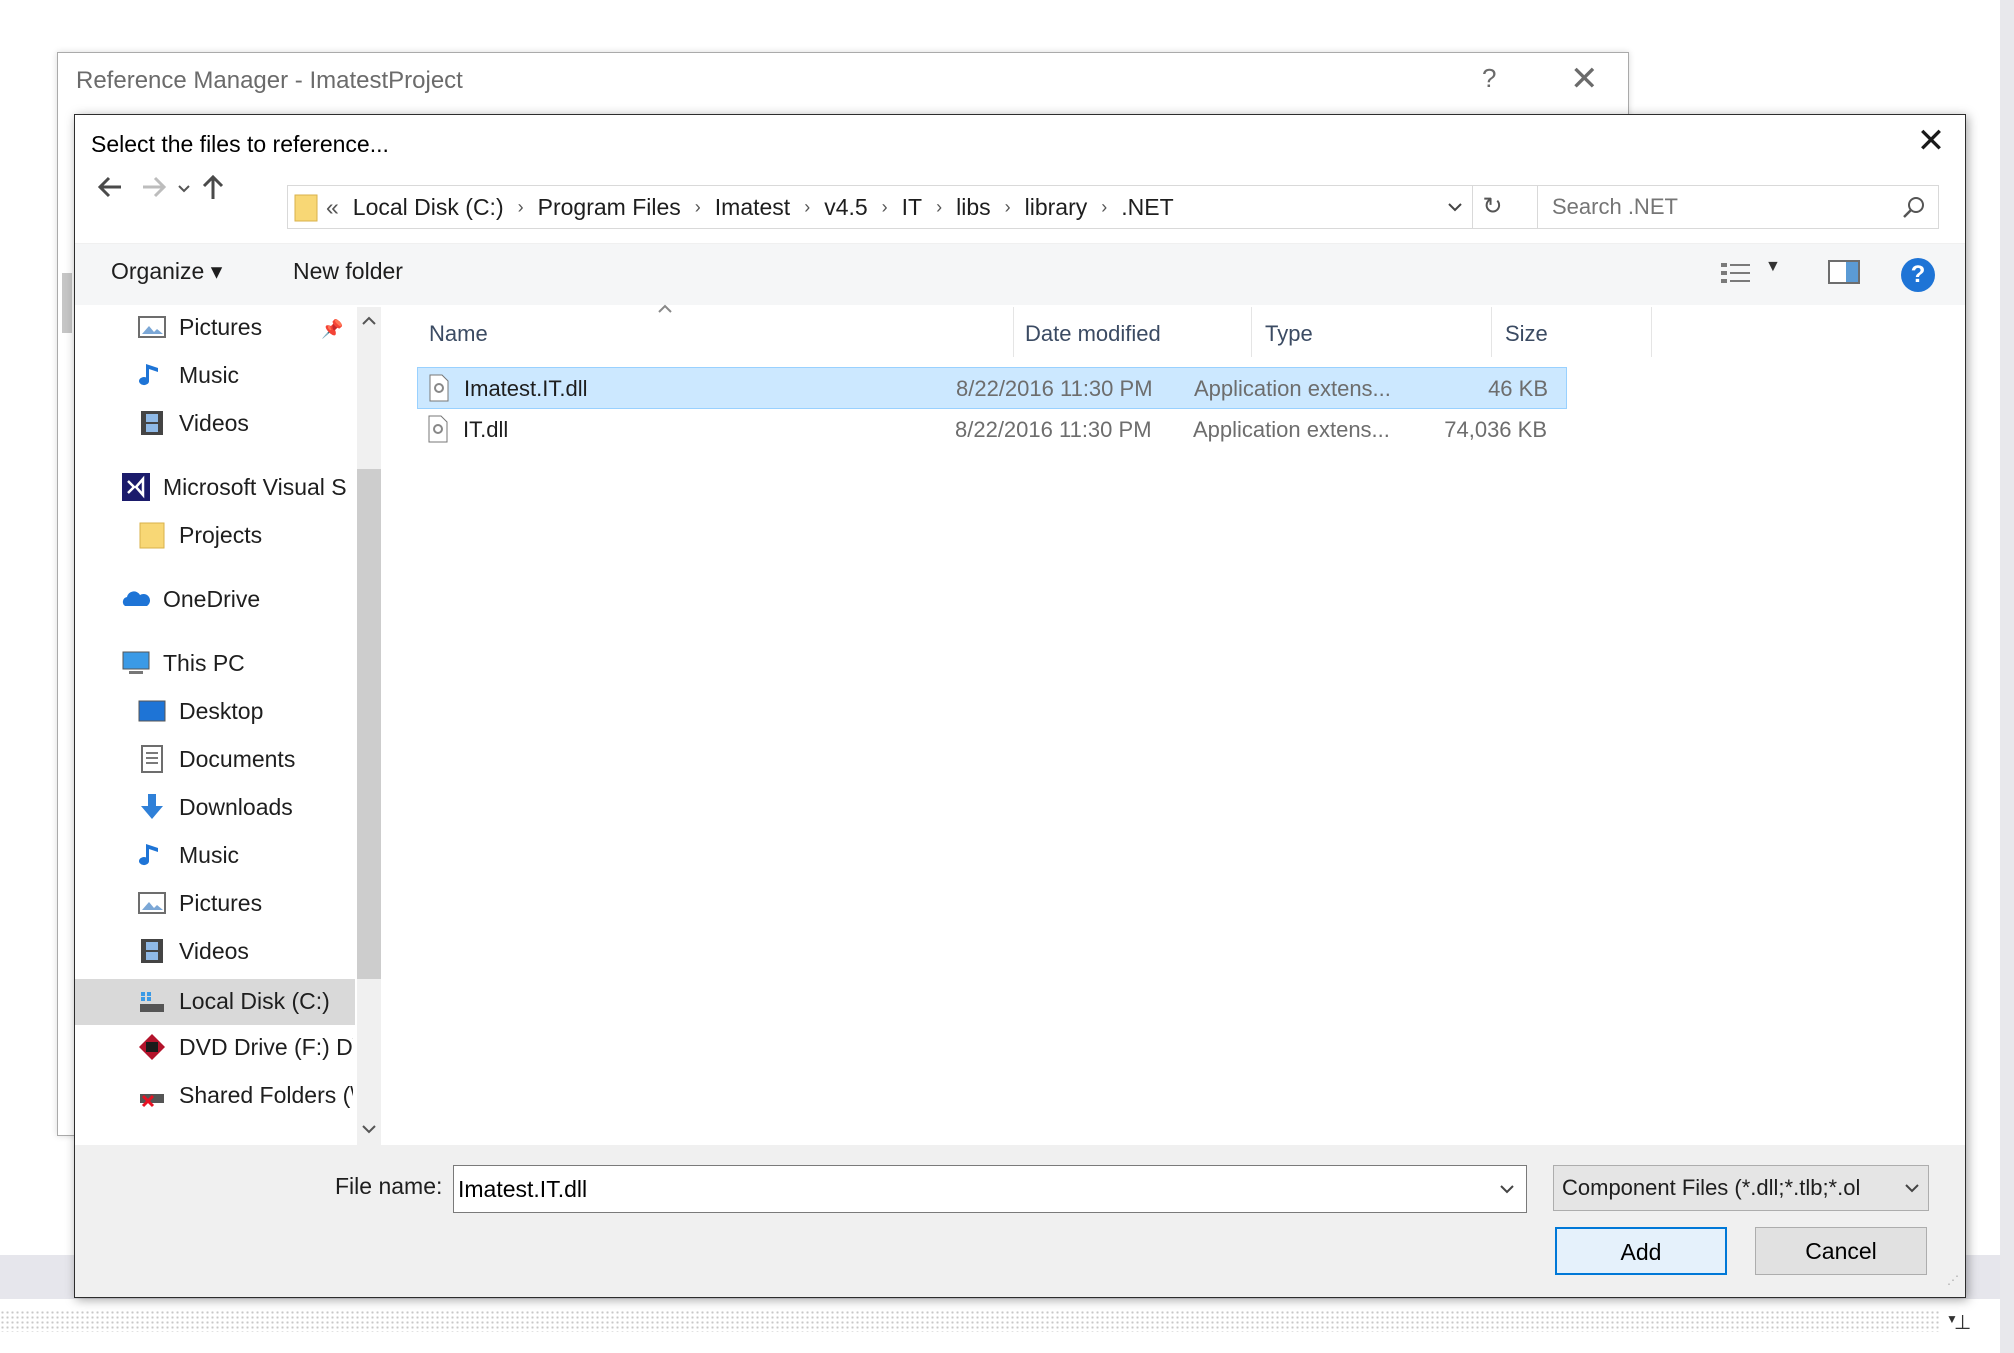 The image size is (2014, 1353). What do you see at coordinates (269, 80) in the screenshot?
I see `reference-manager-title: Reference Manager - ImatestProject` at bounding box center [269, 80].